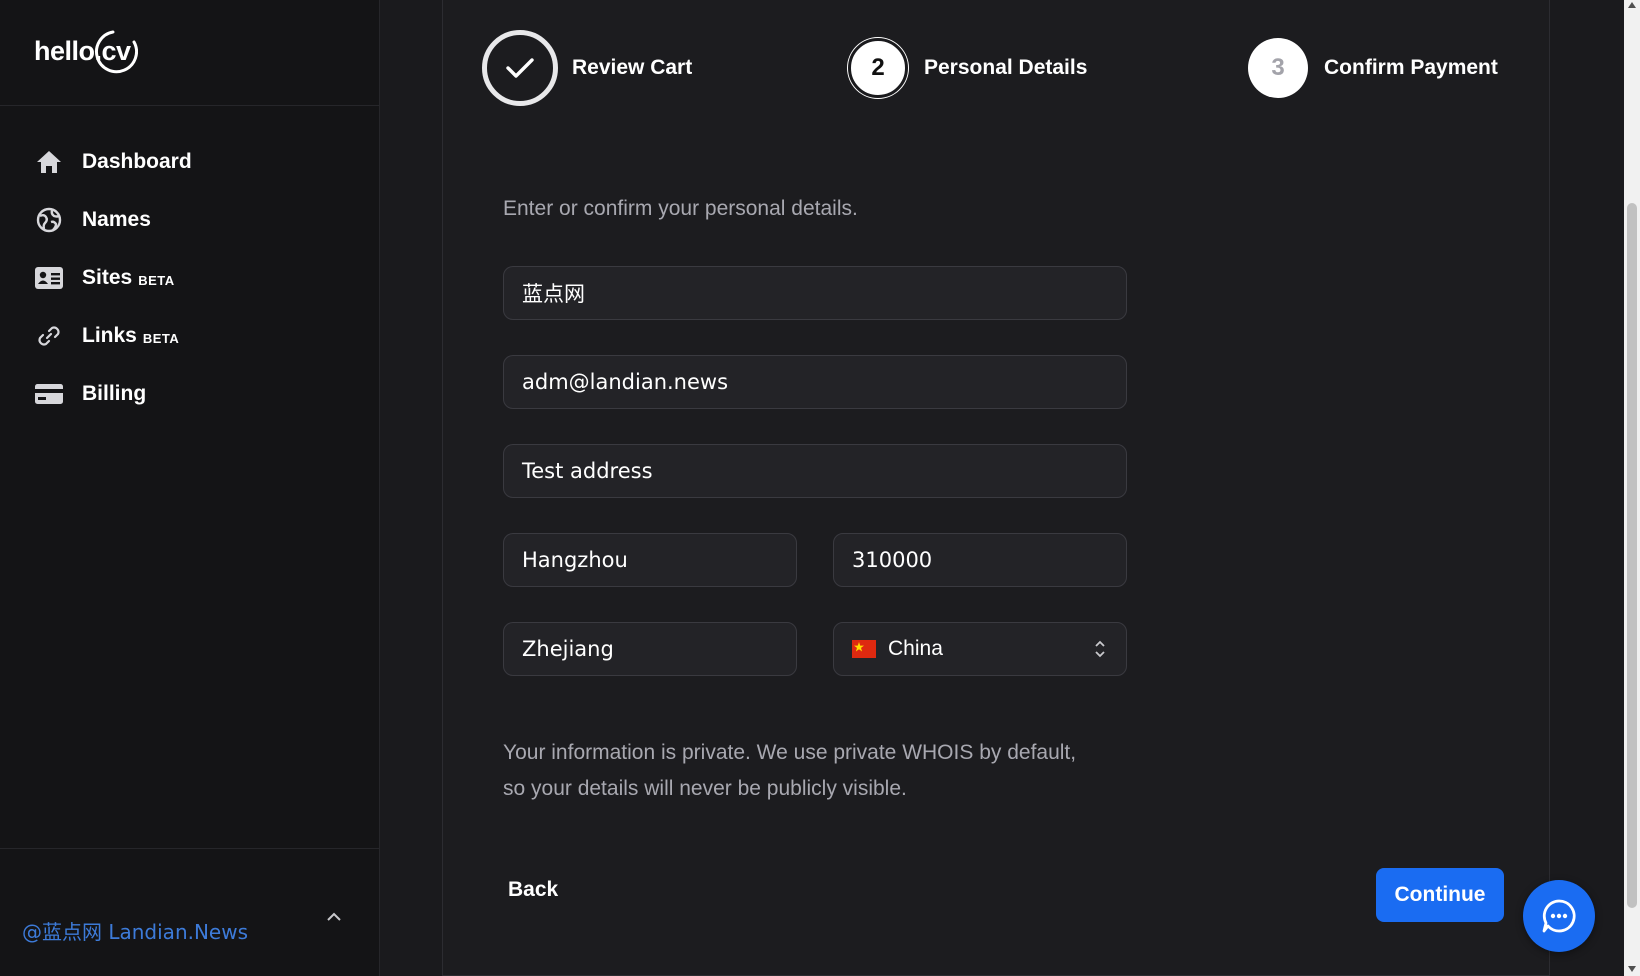 The height and width of the screenshot is (976, 1640). What do you see at coordinates (878, 68) in the screenshot?
I see `step-number: 2` at bounding box center [878, 68].